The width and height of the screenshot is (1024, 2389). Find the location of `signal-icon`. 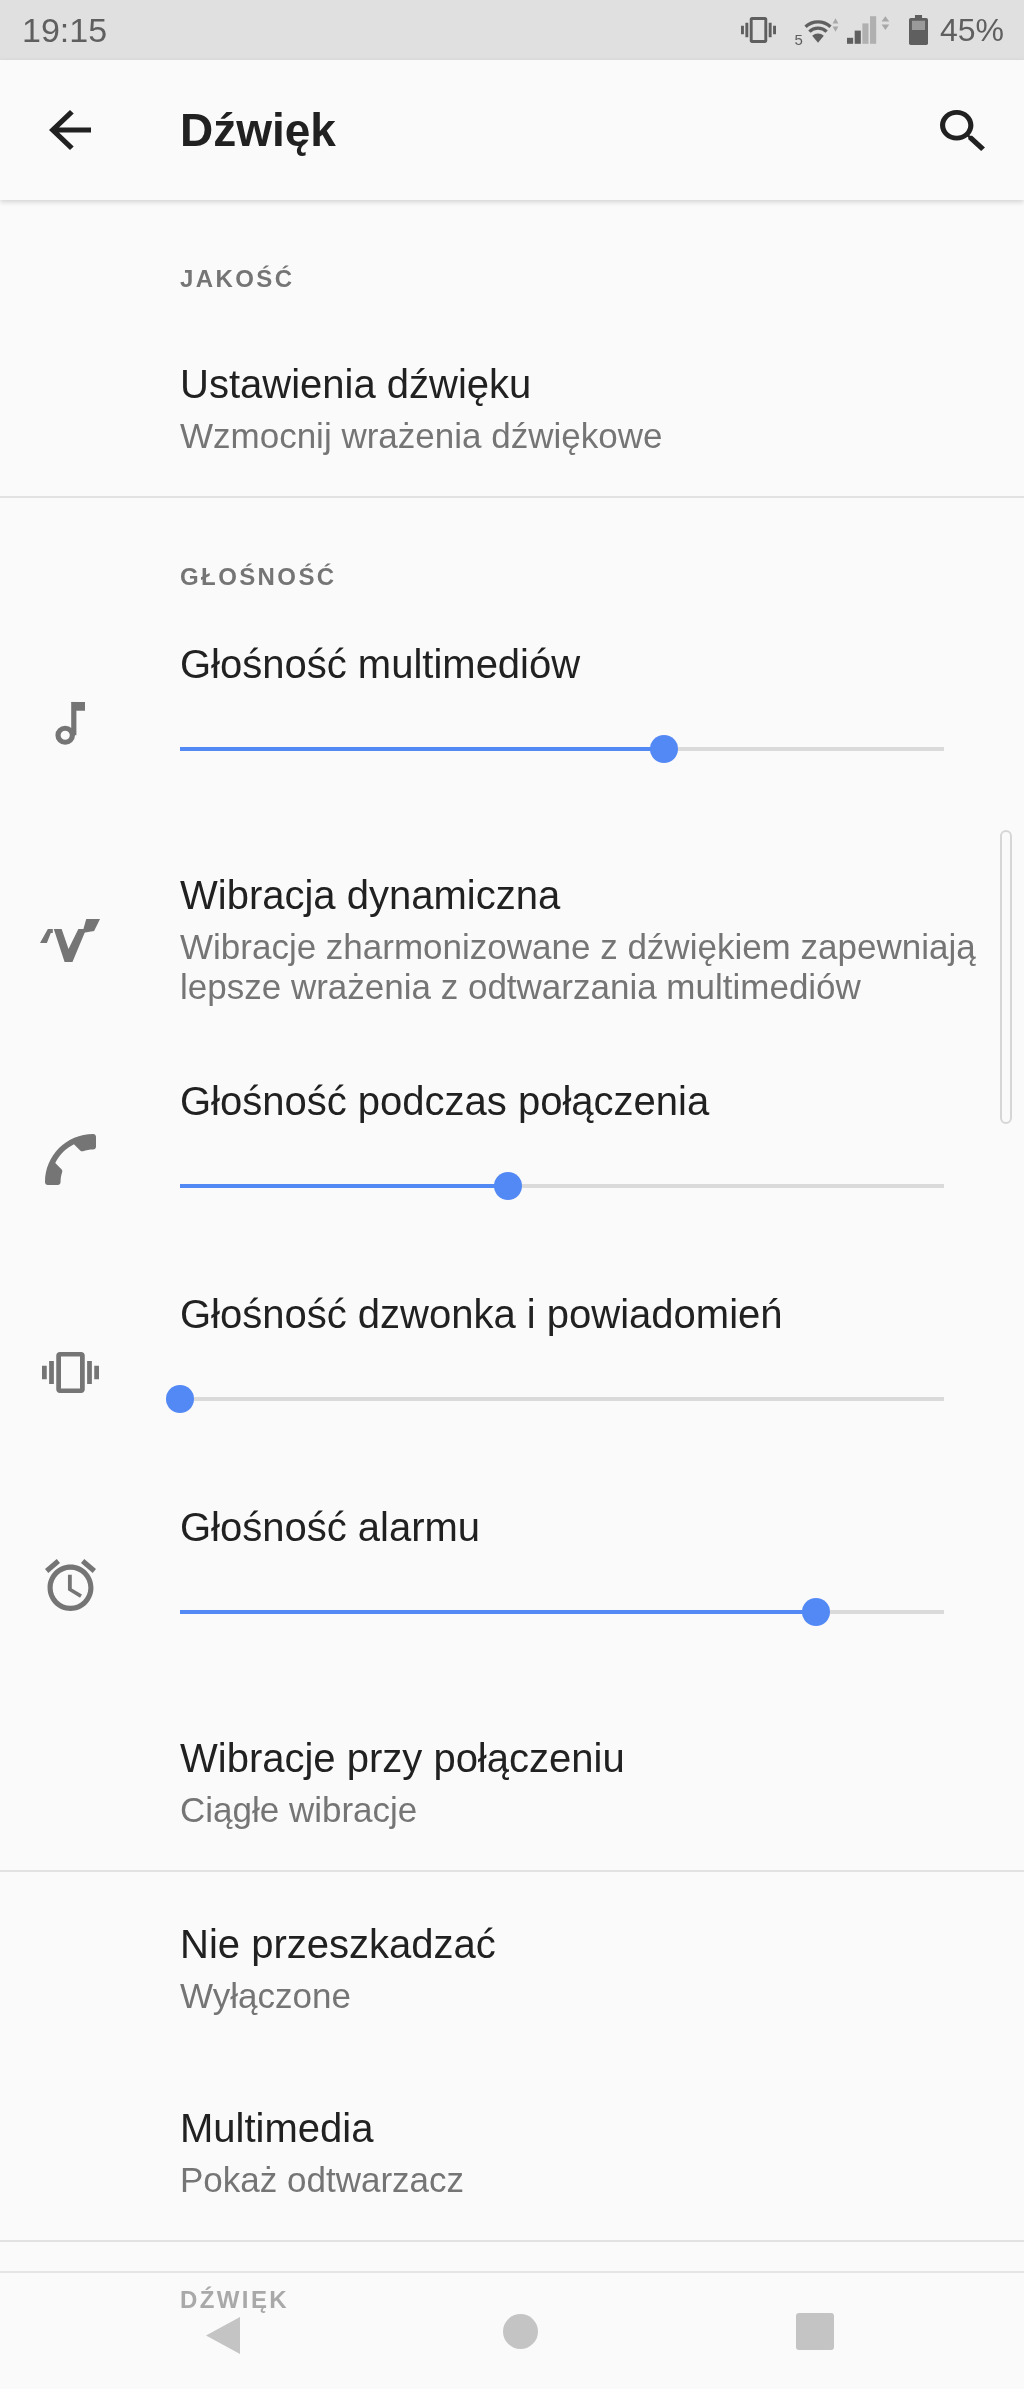

signal-icon is located at coordinates (868, 30).